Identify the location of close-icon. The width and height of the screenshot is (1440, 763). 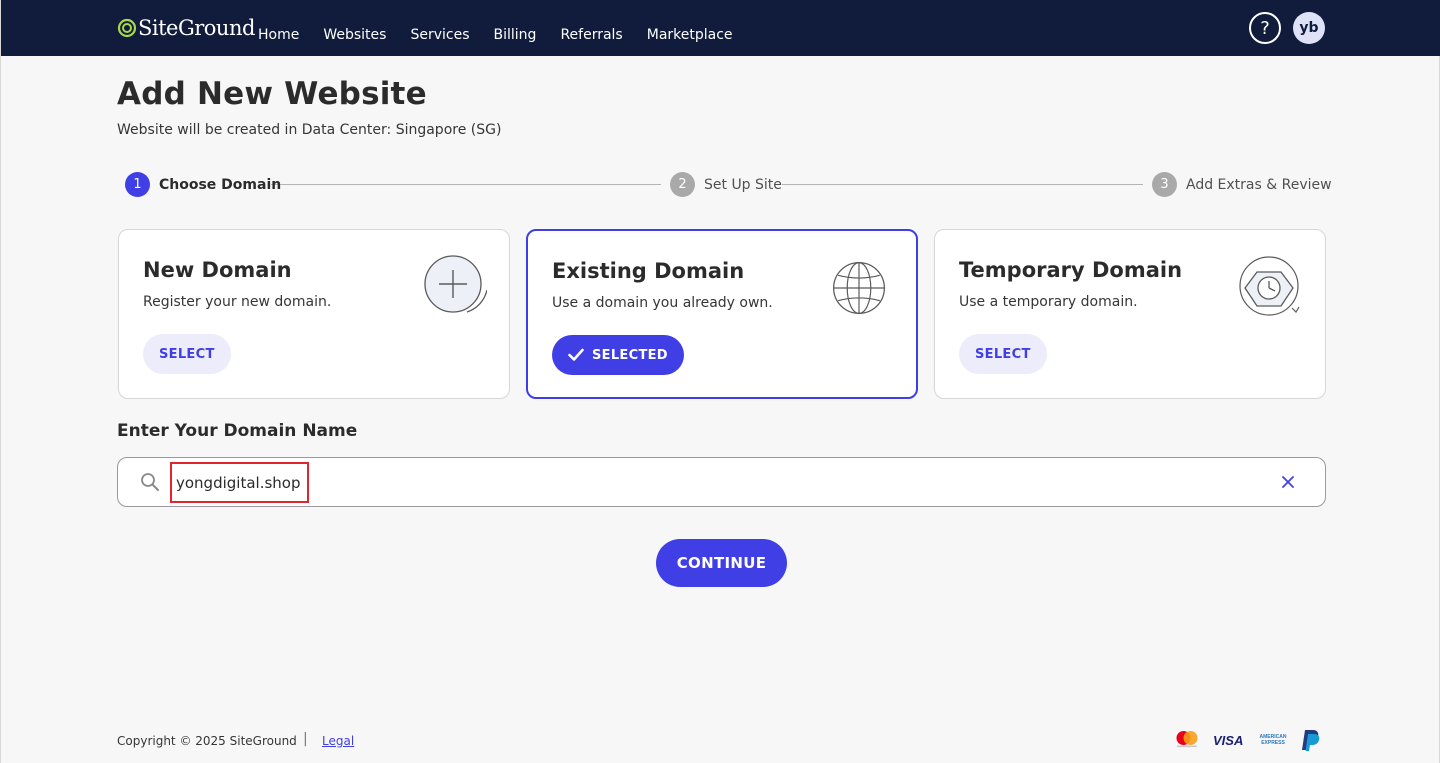
(1288, 482).